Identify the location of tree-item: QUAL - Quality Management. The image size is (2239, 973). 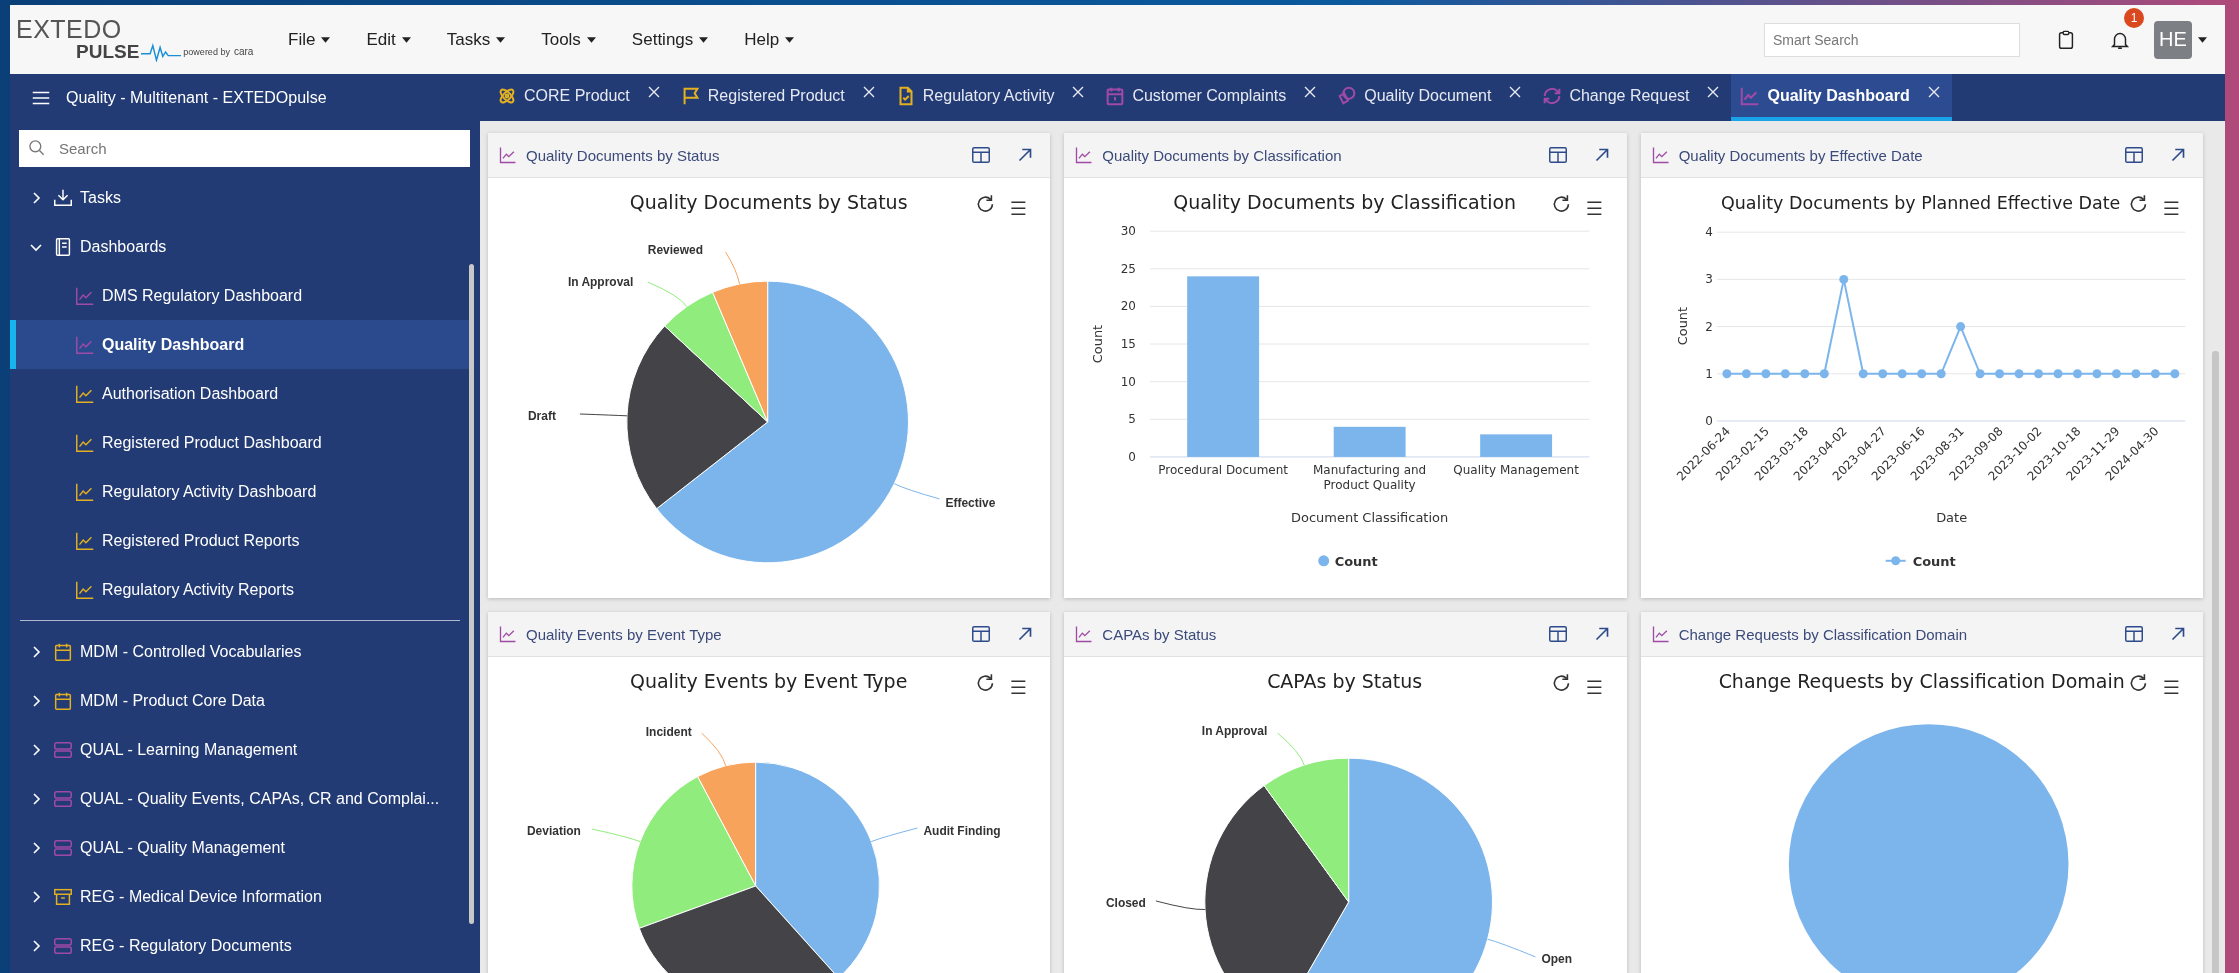
(240, 847).